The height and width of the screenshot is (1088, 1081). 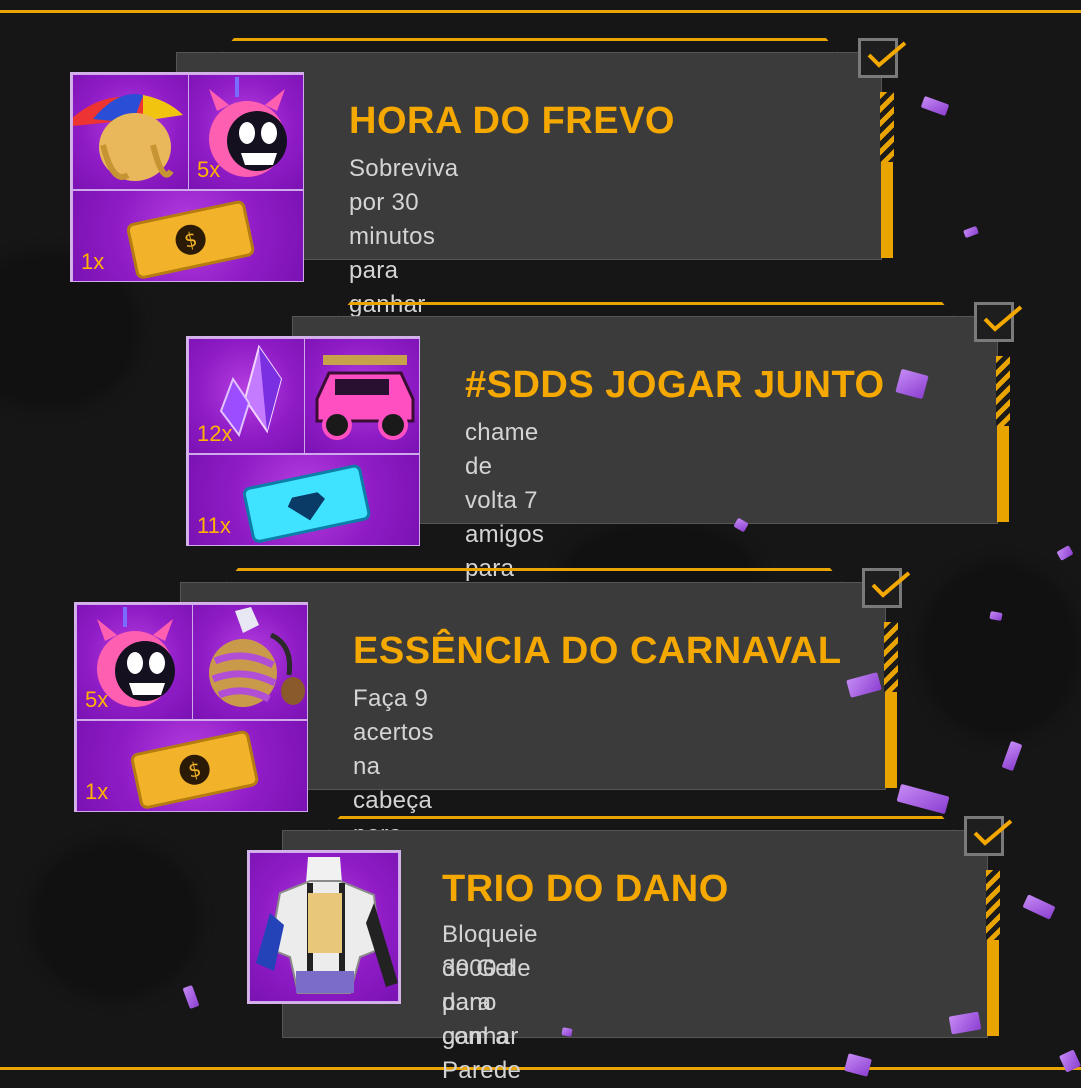 What do you see at coordinates (365, 397) in the screenshot?
I see `jeep-skin-icon` at bounding box center [365, 397].